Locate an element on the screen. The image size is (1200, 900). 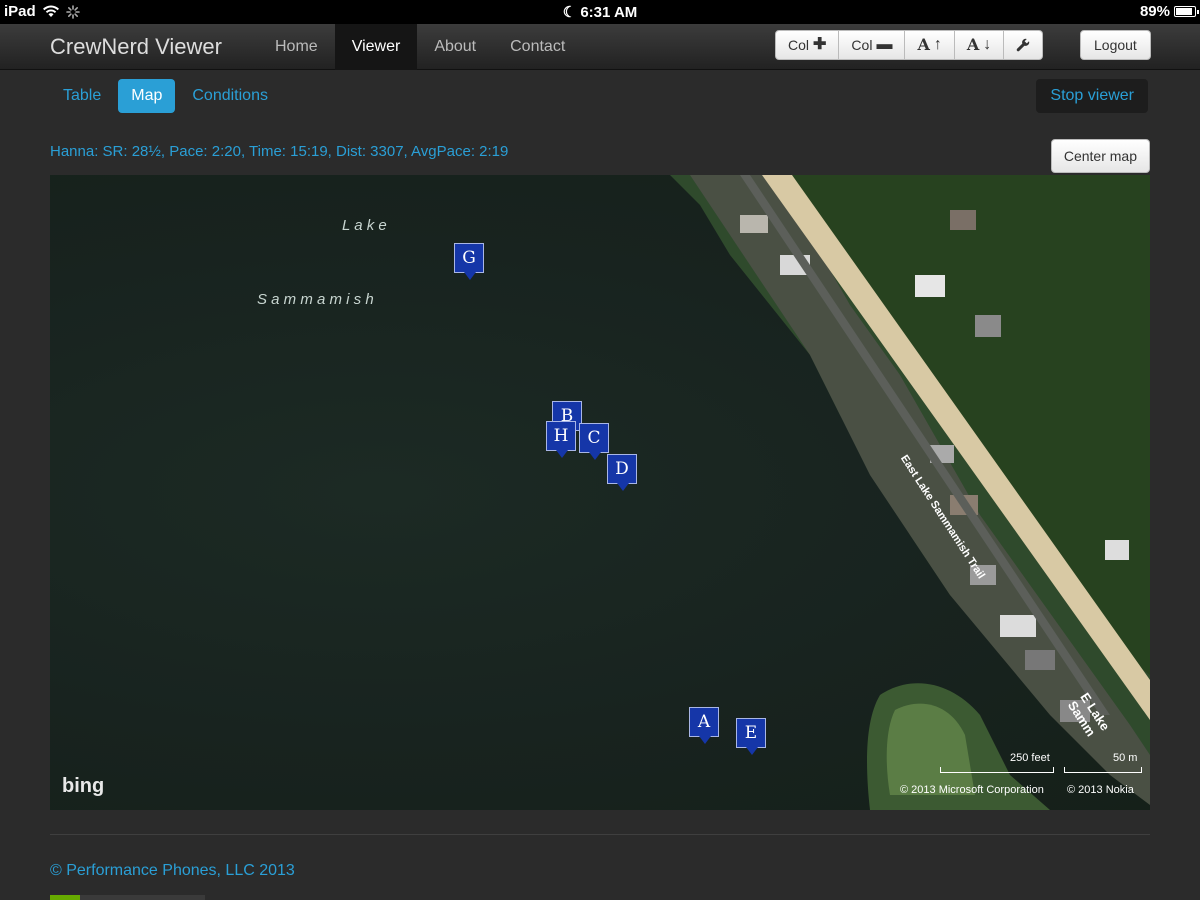
column-font-toolbar: Col ✚ Col ▬ A ↑ A ↓ is located at coordinates (909, 45).